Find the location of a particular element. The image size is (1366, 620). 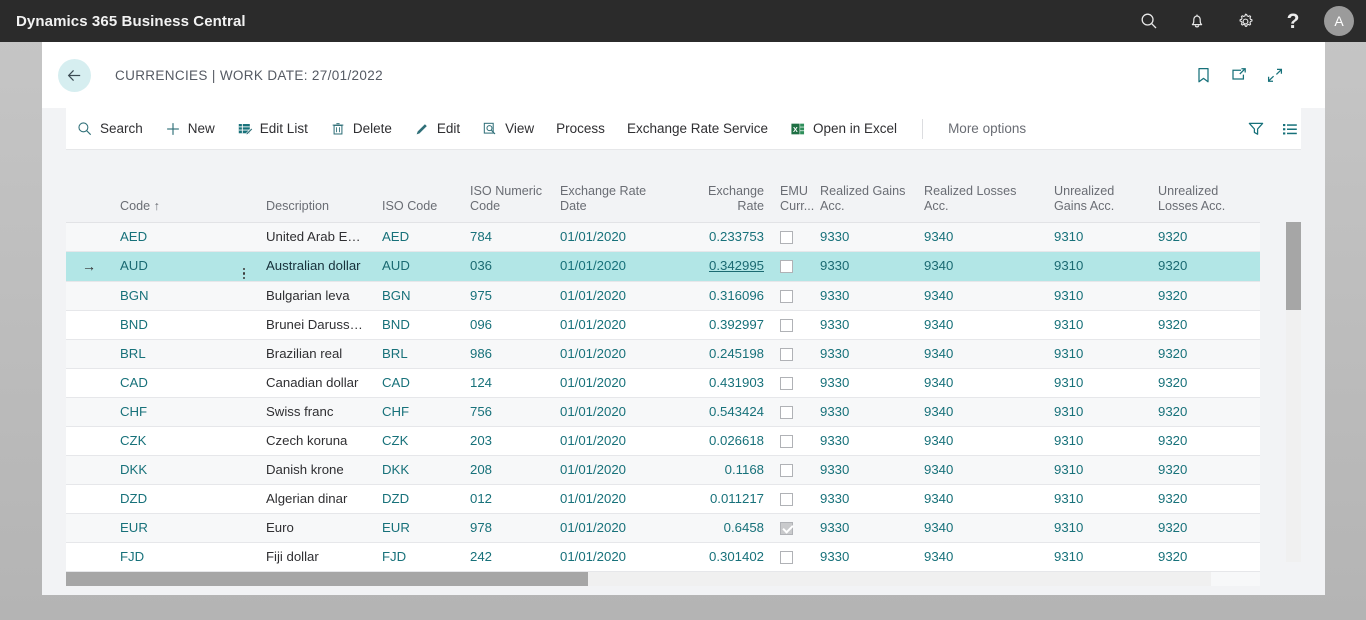

cell-iso-code: DKK is located at coordinates (418, 470).